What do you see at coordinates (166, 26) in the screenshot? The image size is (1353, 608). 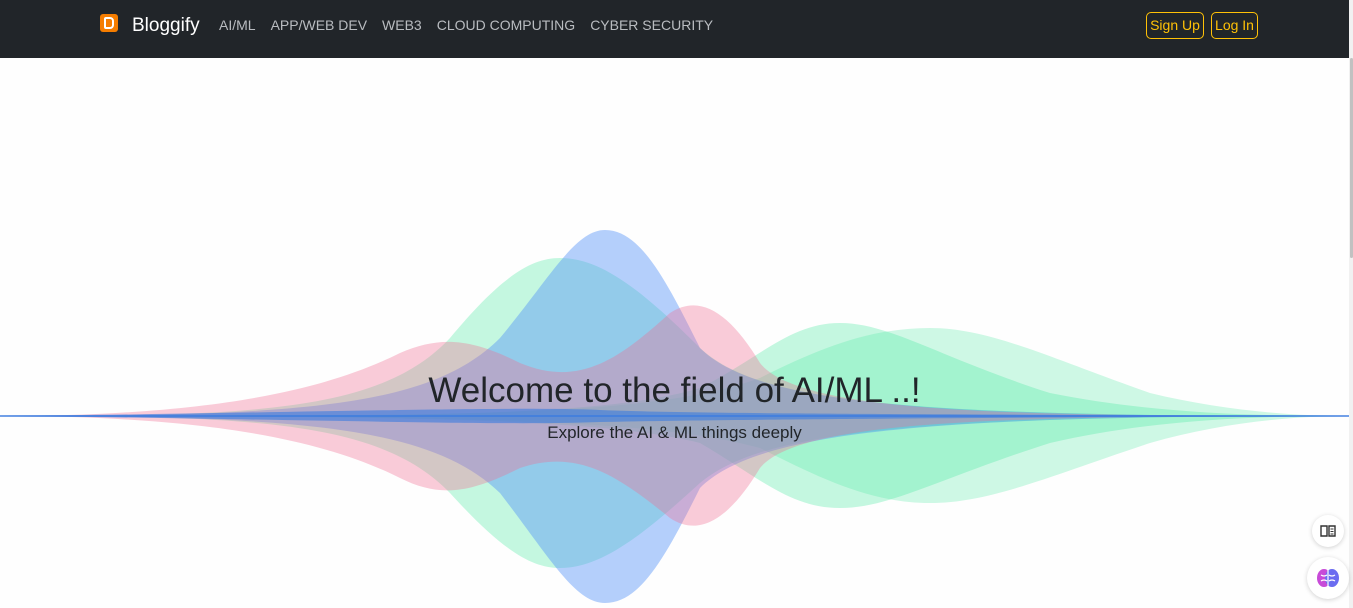 I see `brand-name: Bloggify` at bounding box center [166, 26].